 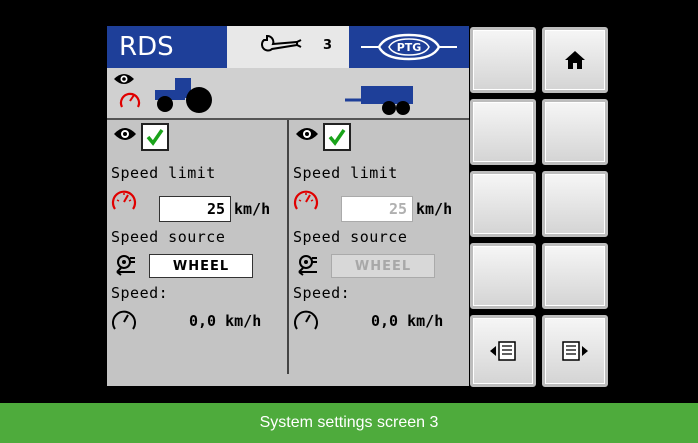 I want to click on previous-page-icon, so click(x=503, y=351).